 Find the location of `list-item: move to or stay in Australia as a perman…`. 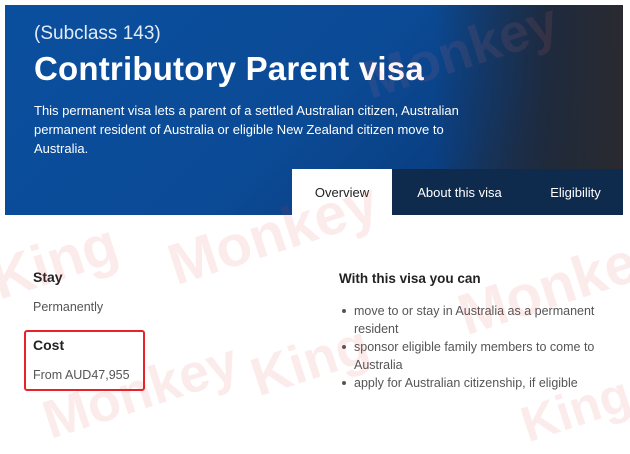

list-item: move to or stay in Australia as a perman… is located at coordinates (474, 320).